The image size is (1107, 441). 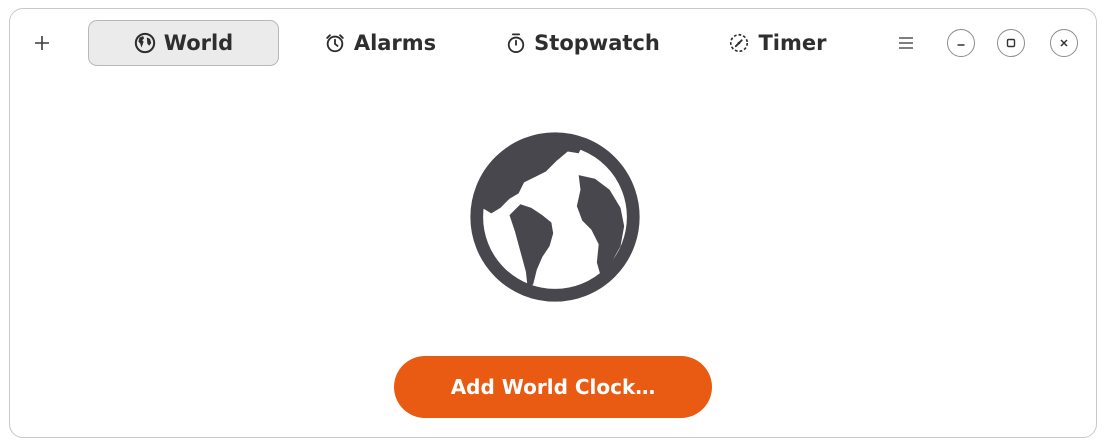 I want to click on tab-world: World, so click(x=183, y=43).